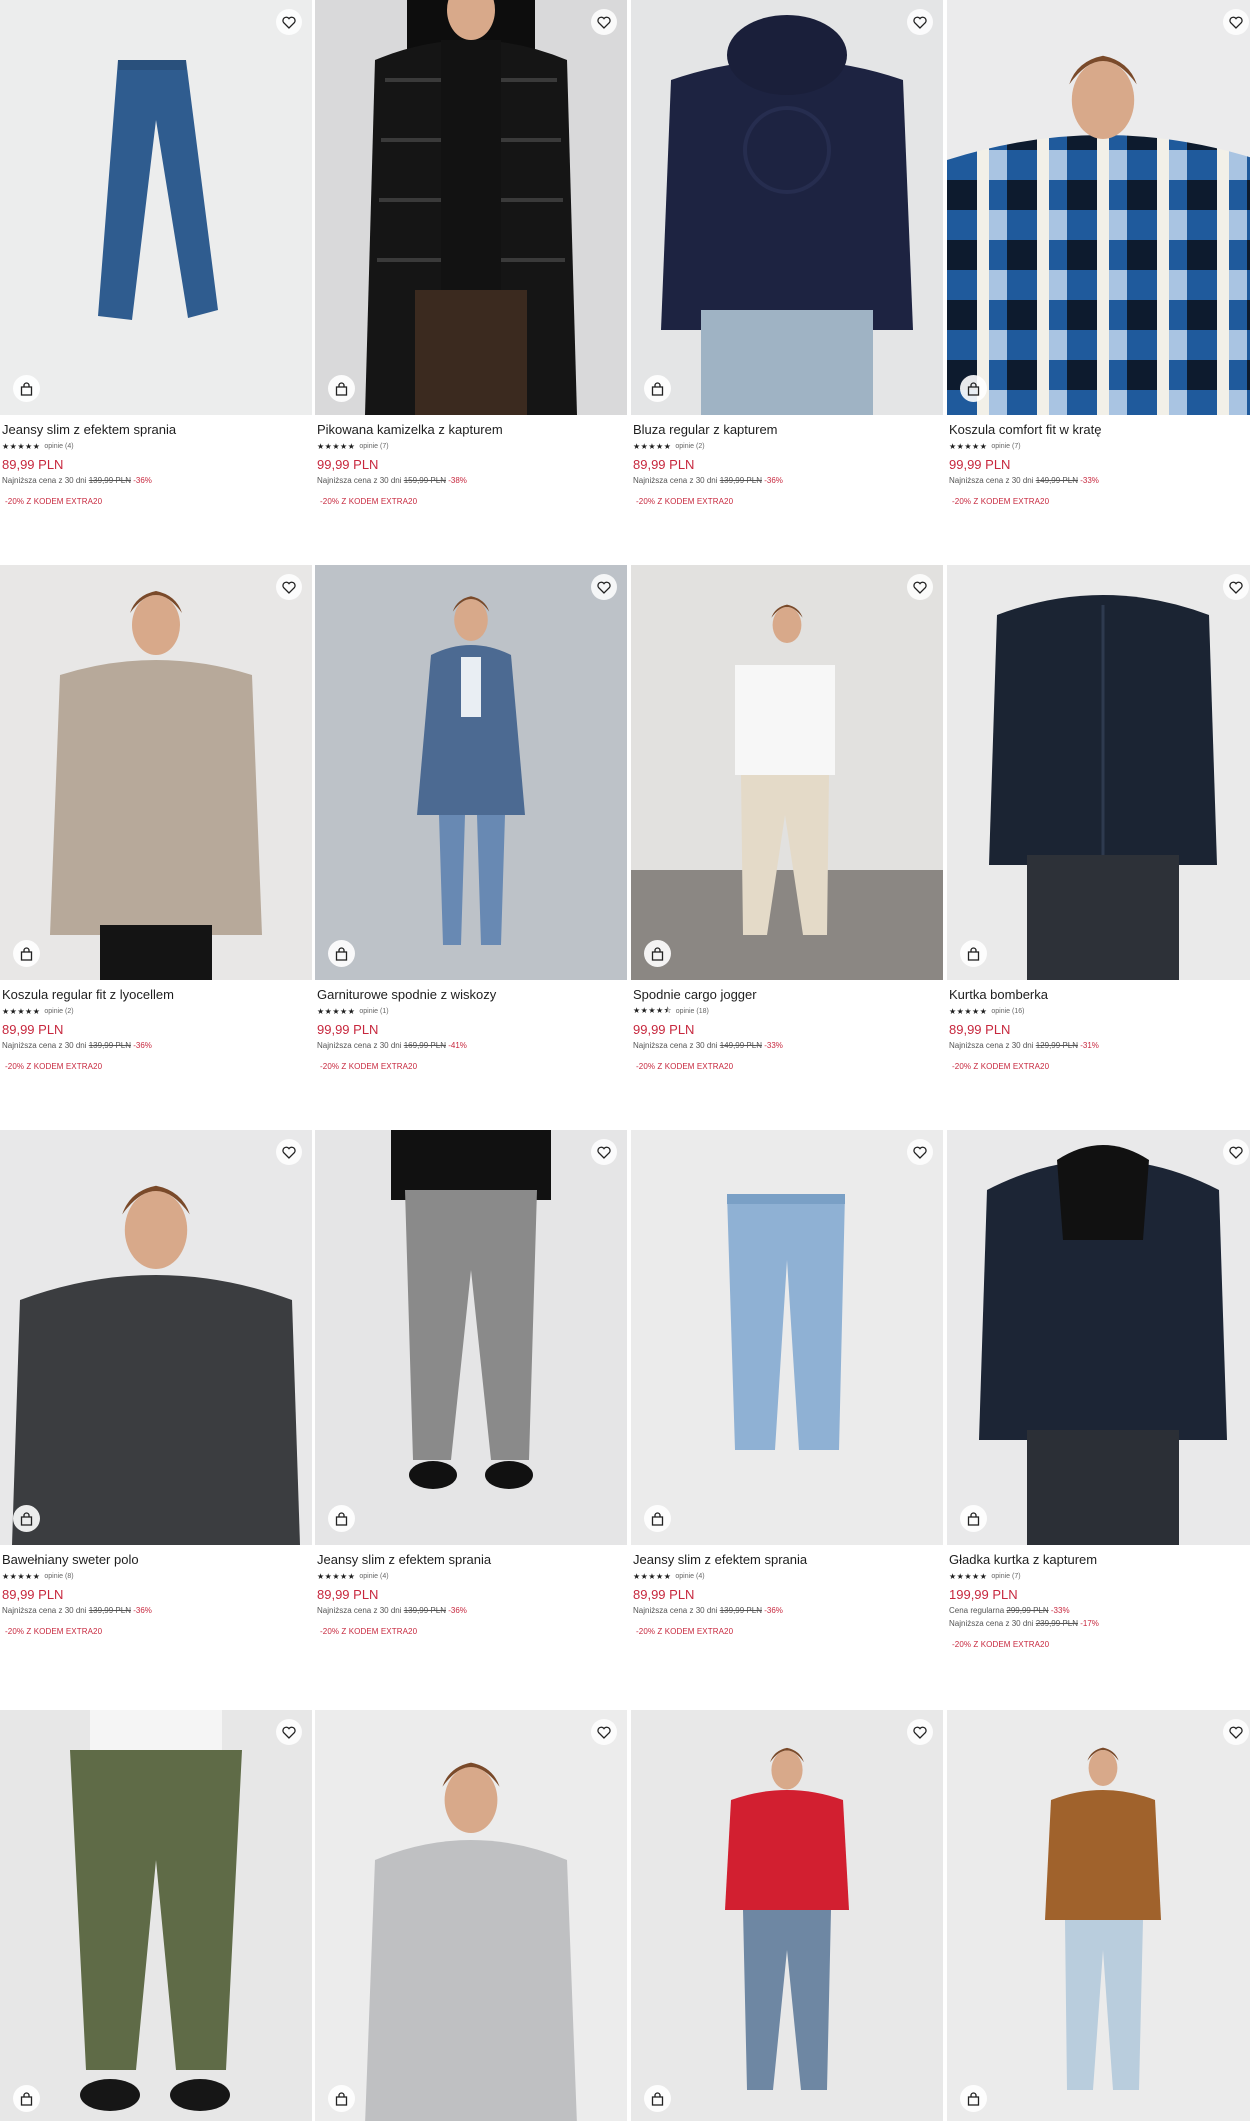 This screenshot has width=1250, height=2121. What do you see at coordinates (157, 995) in the screenshot?
I see `product-name: Koszula regular fit z lyocellem` at bounding box center [157, 995].